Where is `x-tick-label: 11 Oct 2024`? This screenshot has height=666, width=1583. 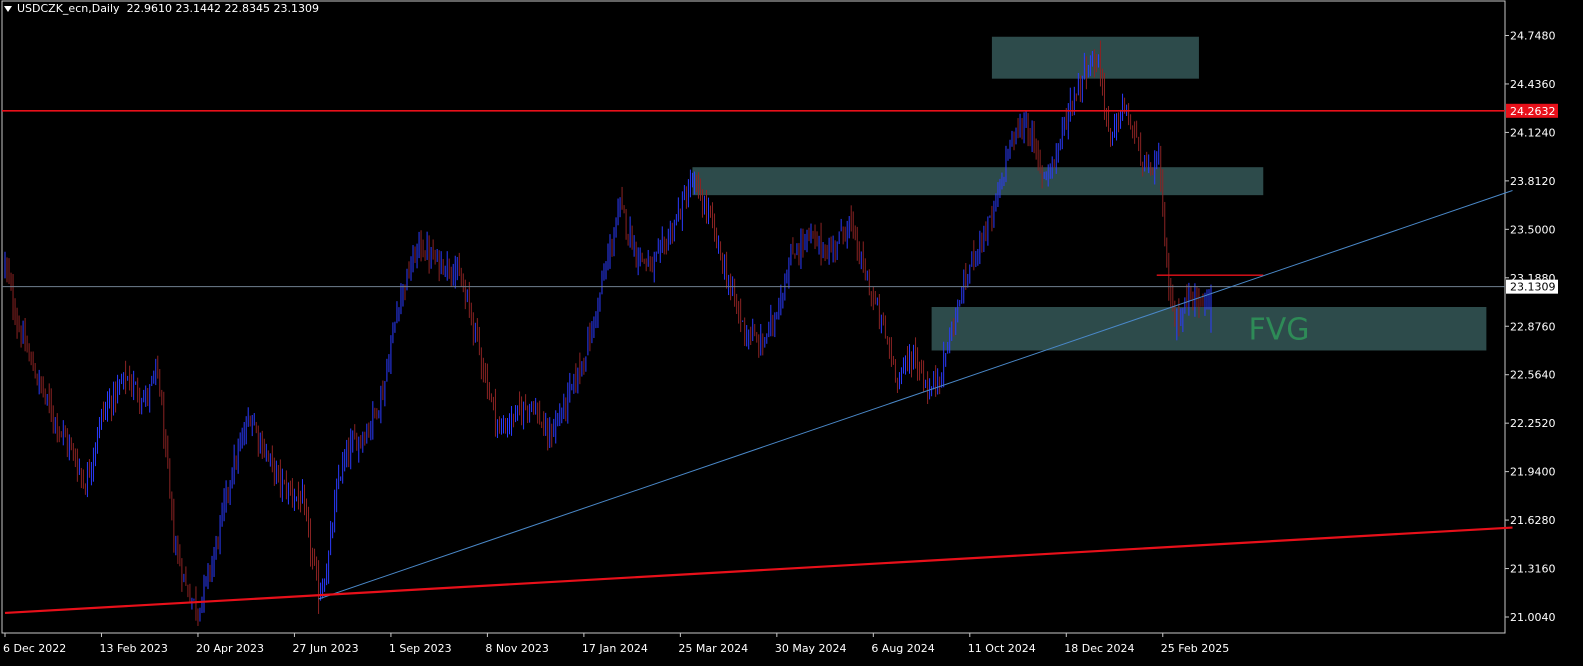
x-tick-label: 11 Oct 2024 is located at coordinates (1002, 648).